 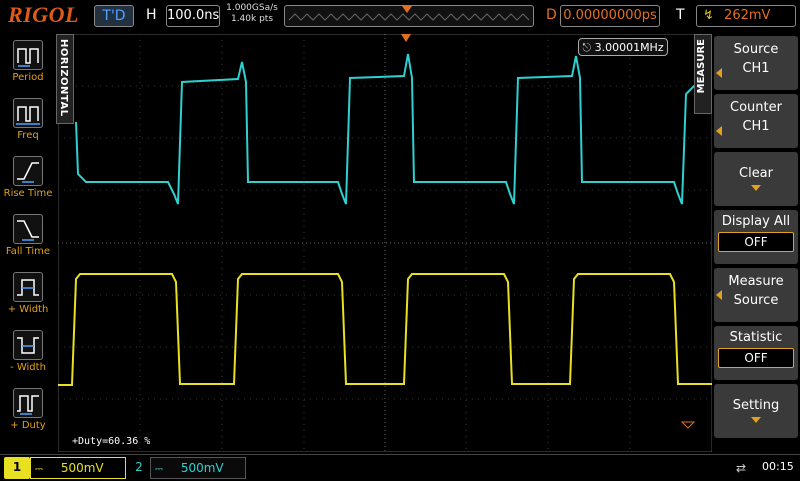 What do you see at coordinates (756, 281) in the screenshot?
I see `measure-source-line1: Measure` at bounding box center [756, 281].